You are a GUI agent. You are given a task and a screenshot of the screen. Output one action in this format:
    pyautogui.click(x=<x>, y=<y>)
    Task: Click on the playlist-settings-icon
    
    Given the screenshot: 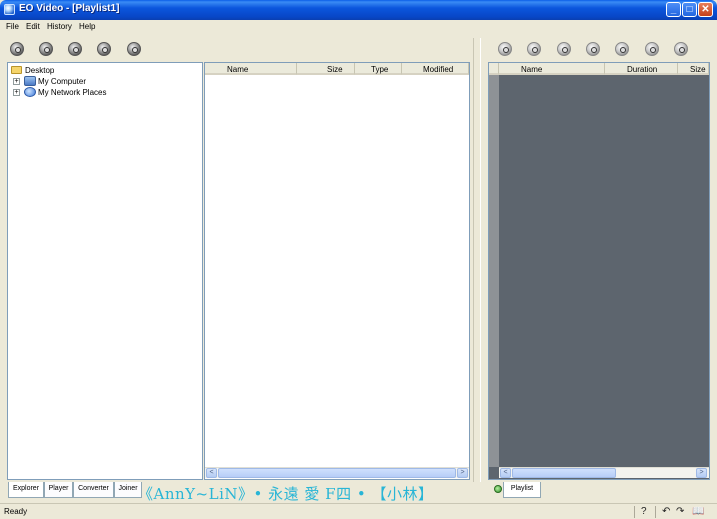 What is the action you would take?
    pyautogui.click(x=534, y=49)
    